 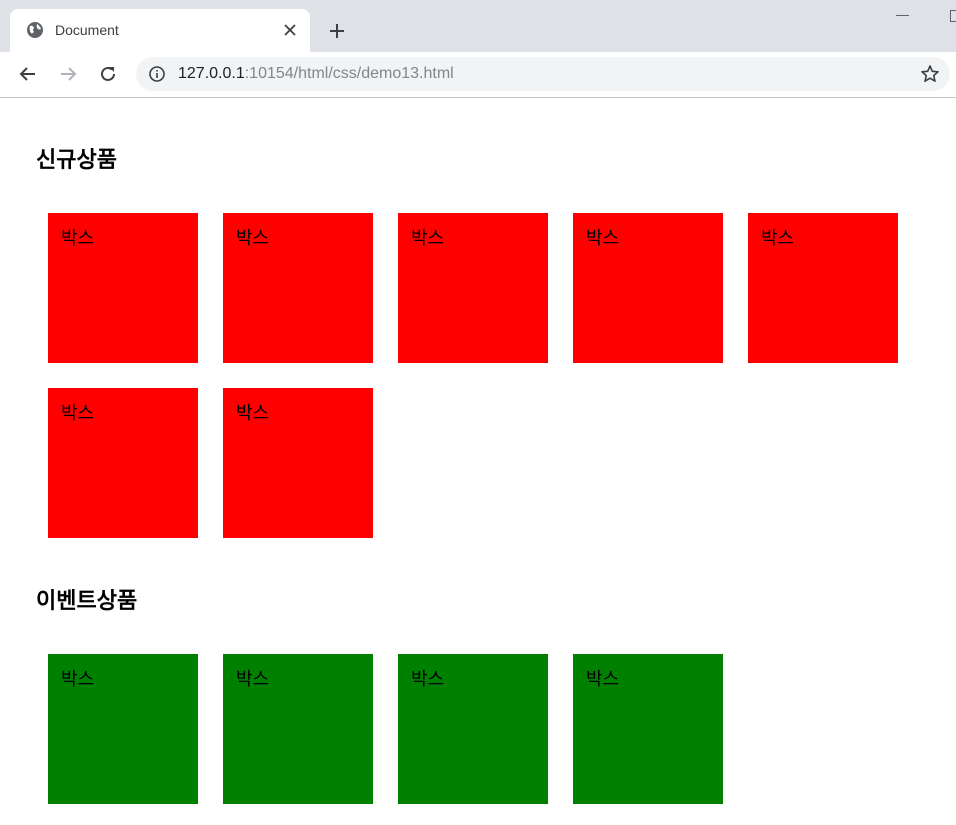 What do you see at coordinates (953, 16) in the screenshot?
I see `maximize-icon` at bounding box center [953, 16].